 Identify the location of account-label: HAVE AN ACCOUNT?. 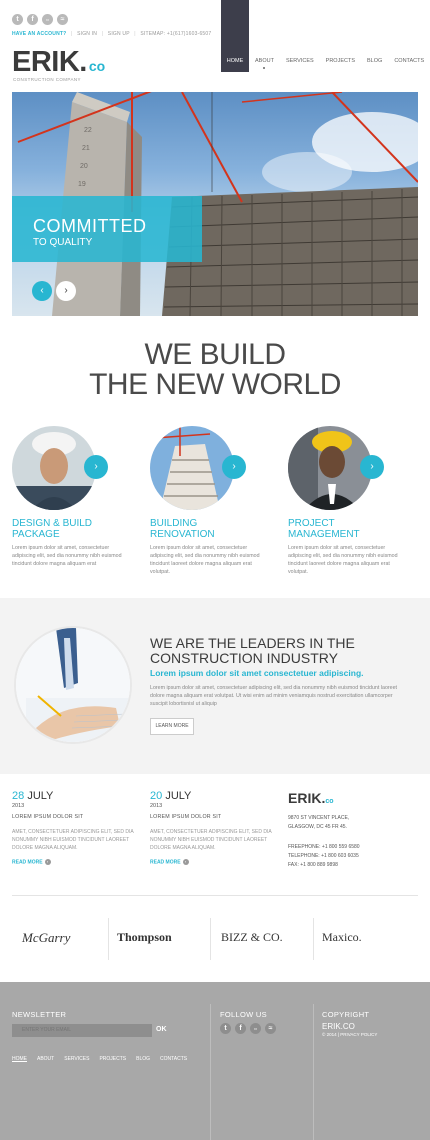
(39, 34).